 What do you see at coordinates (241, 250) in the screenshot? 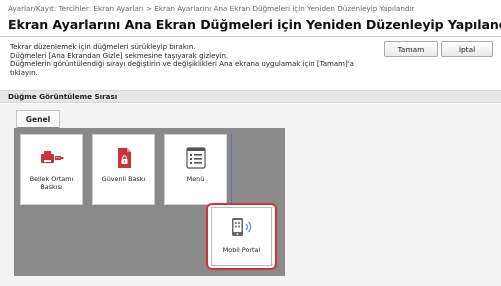
I see `tile-label: Mobil Portal` at bounding box center [241, 250].